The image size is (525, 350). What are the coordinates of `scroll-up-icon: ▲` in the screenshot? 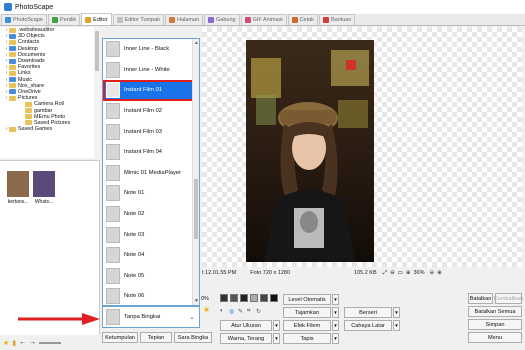 It's located at (196, 43).